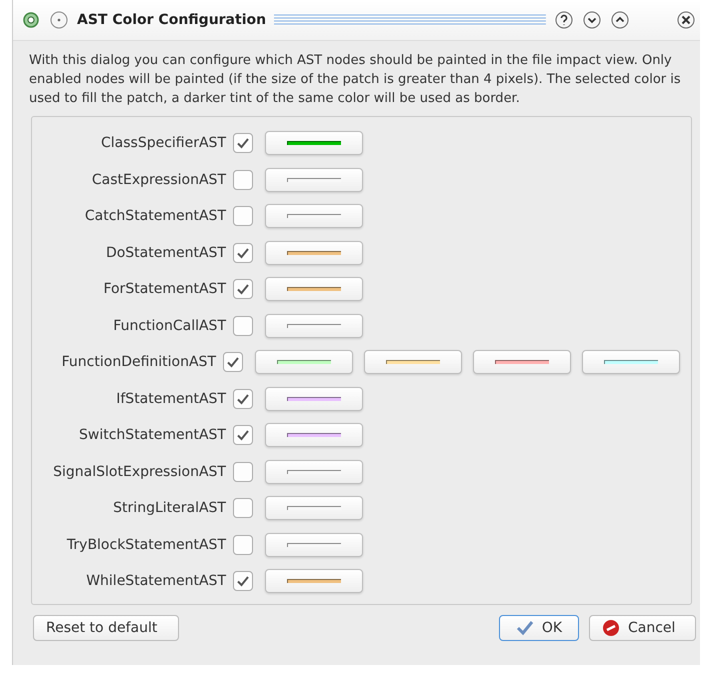  What do you see at coordinates (611, 627) in the screenshot?
I see `cancel-icon` at bounding box center [611, 627].